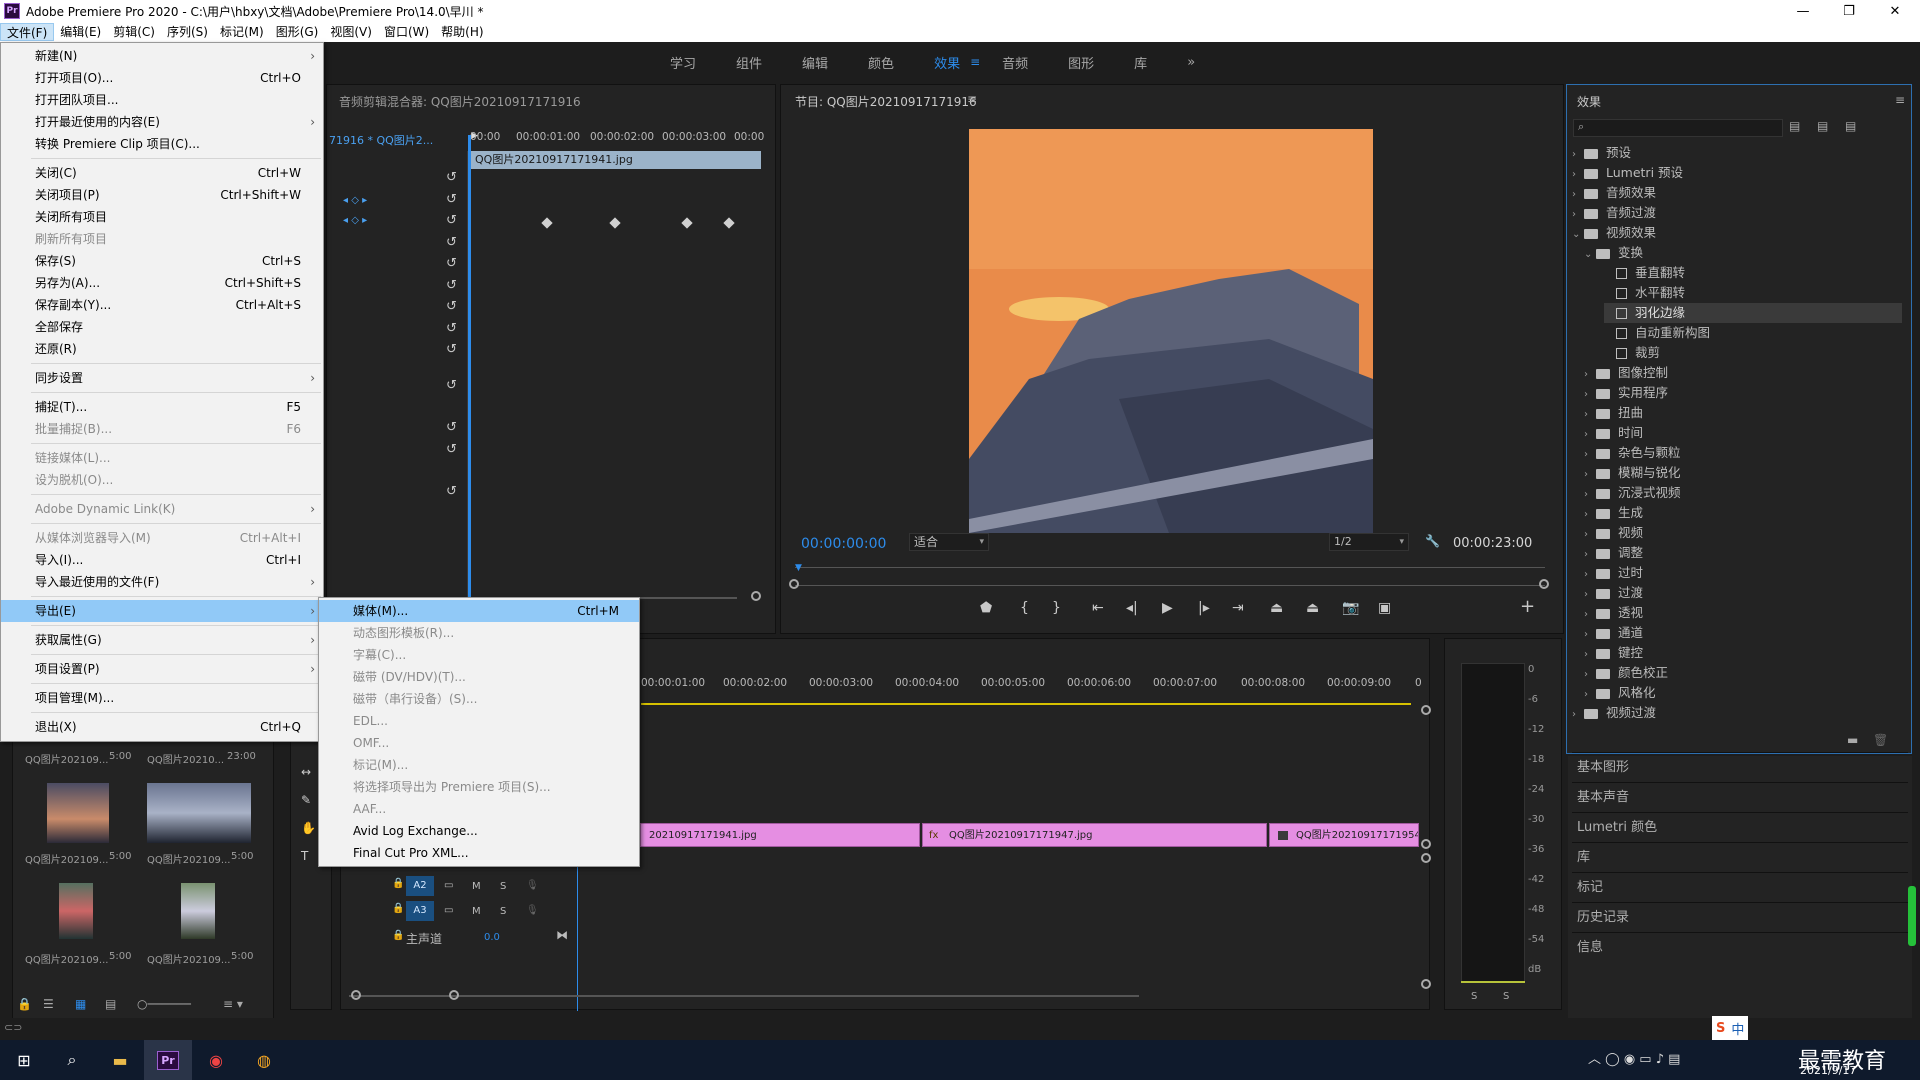 The height and width of the screenshot is (1080, 1920). What do you see at coordinates (1852, 740) in the screenshot?
I see `new-bin-icon: ▬` at bounding box center [1852, 740].